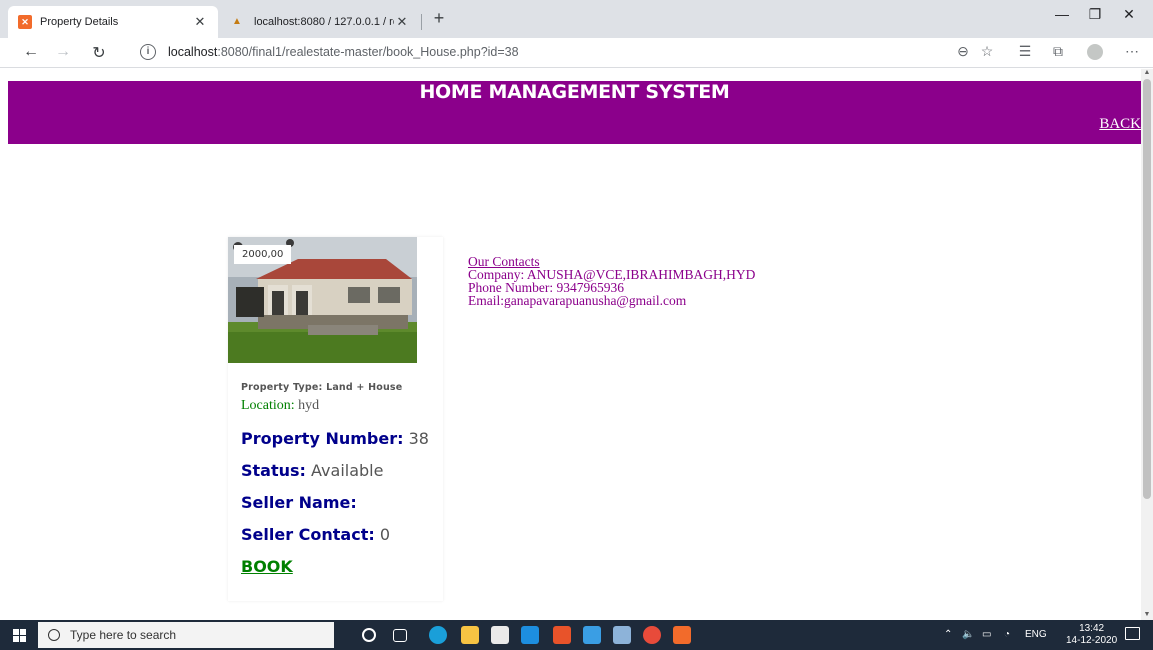 The width and height of the screenshot is (1153, 650). What do you see at coordinates (968, 634) in the screenshot?
I see `volume-icon: 🔈` at bounding box center [968, 634].